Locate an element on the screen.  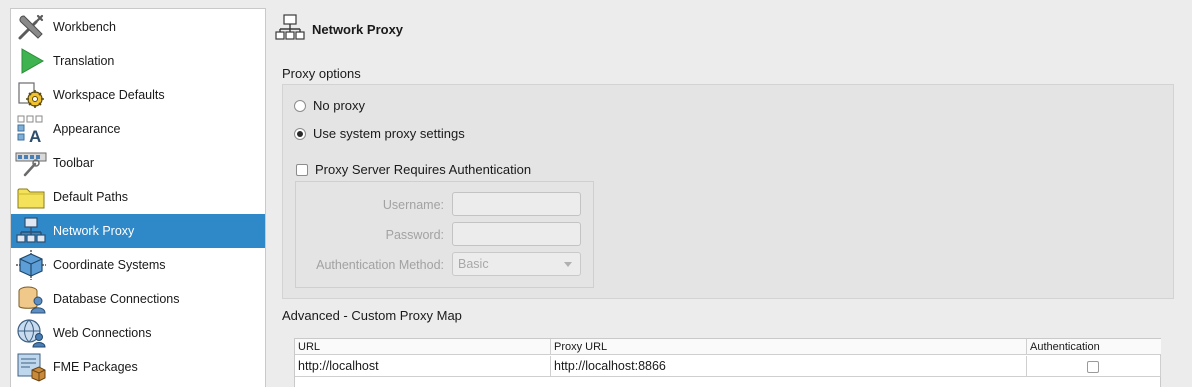
workbench-tools-icon is located at coordinates (31, 27).